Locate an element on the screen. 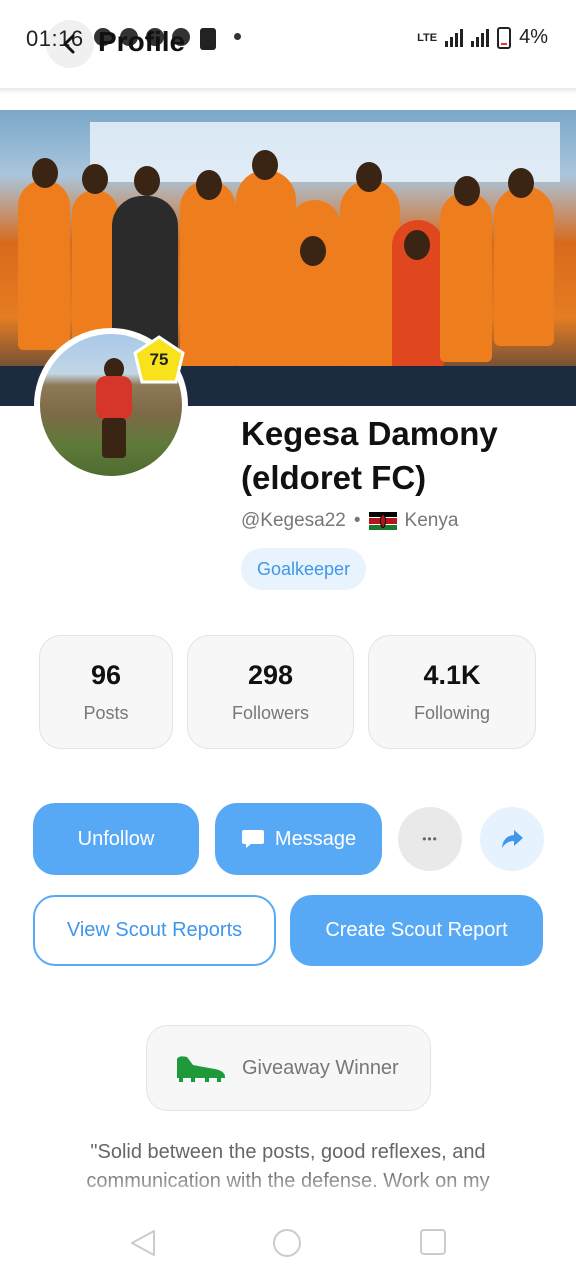 Image resolution: width=576 pixels, height=1280 pixels. rating-value: 75 is located at coordinates (159, 359).